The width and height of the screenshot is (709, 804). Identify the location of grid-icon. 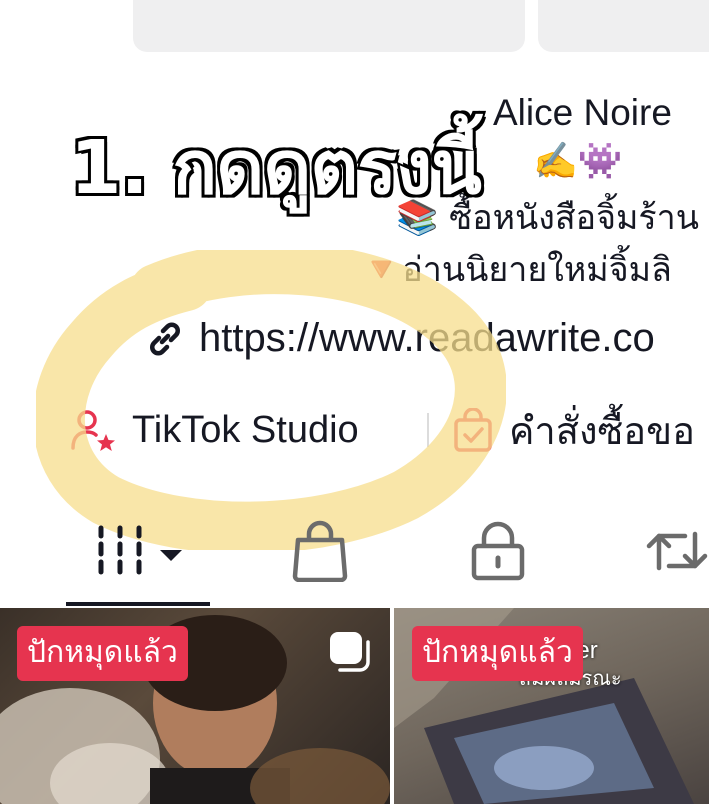
(140, 550).